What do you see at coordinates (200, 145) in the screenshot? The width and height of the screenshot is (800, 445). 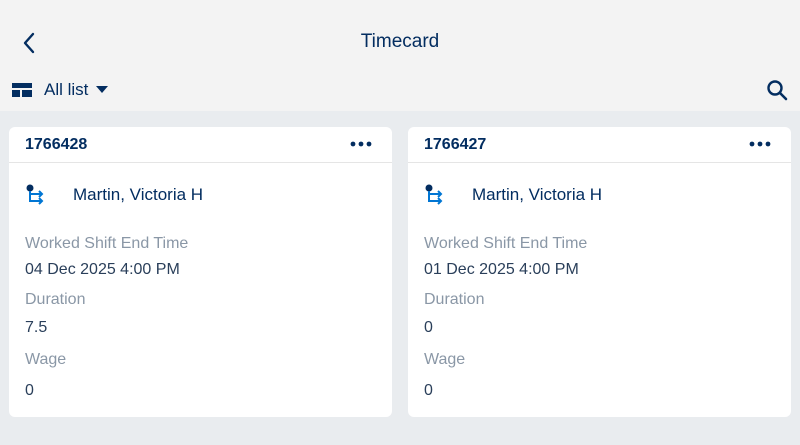 I see `card-header: 1766428` at bounding box center [200, 145].